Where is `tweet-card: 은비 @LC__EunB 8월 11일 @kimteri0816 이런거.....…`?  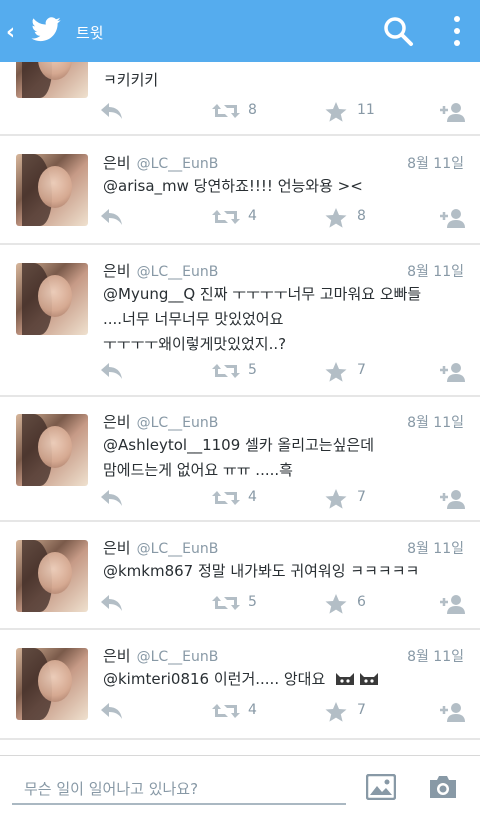 tweet-card: 은비 @LC__EunB 8월 11일 @kimteri0816 이런거.....… is located at coordinates (240, 684).